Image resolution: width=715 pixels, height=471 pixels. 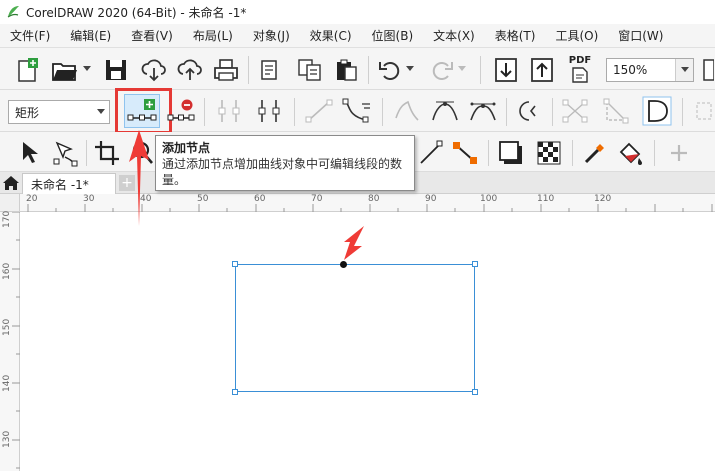 I want to click on ruler-label: 20, so click(x=32, y=199).